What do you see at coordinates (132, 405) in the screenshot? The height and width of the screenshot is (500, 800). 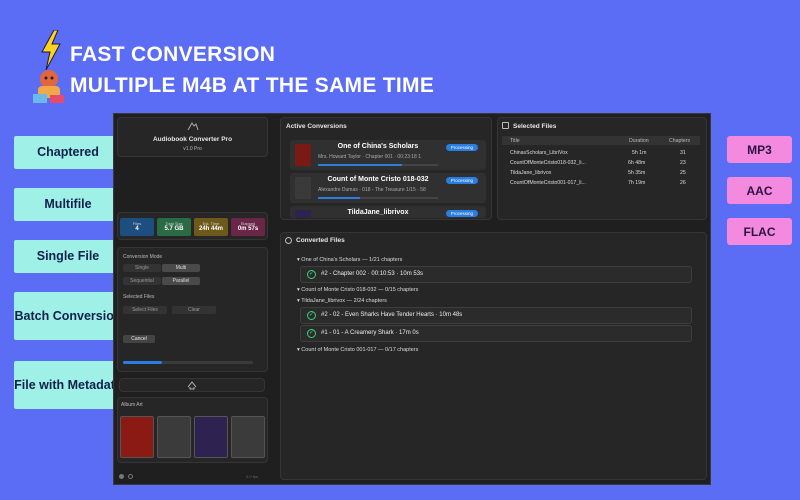 I see `album-art-label: Album Art` at bounding box center [132, 405].